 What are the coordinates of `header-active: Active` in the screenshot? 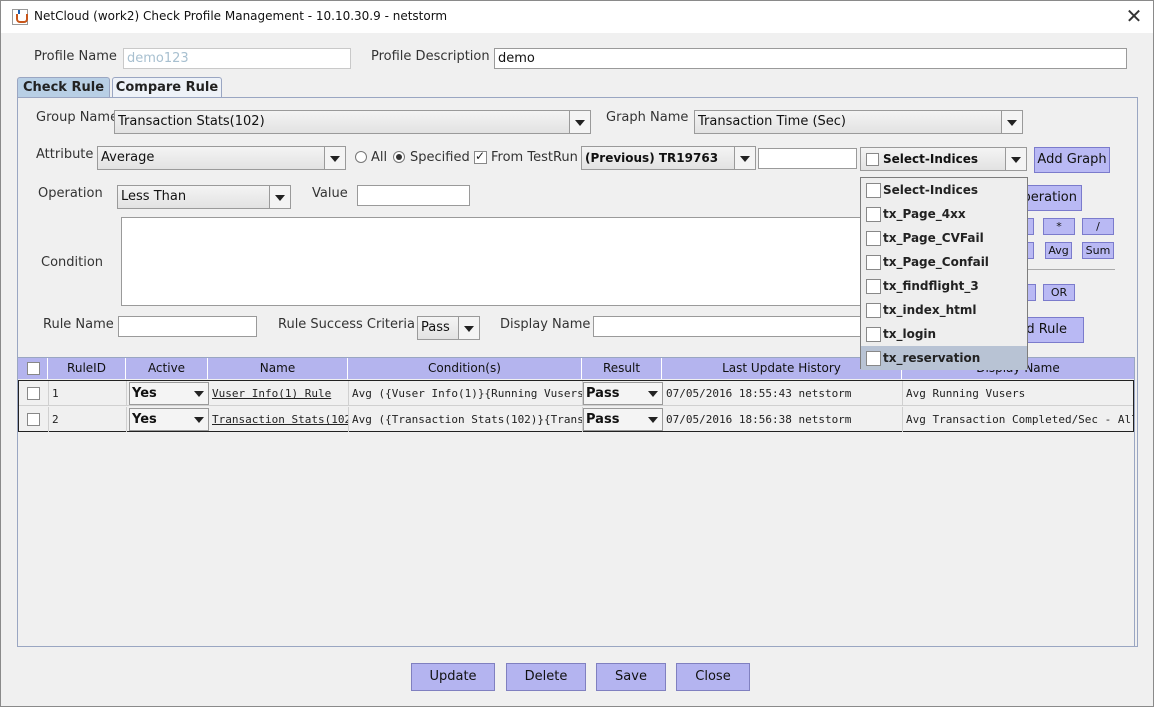 It's located at (167, 368).